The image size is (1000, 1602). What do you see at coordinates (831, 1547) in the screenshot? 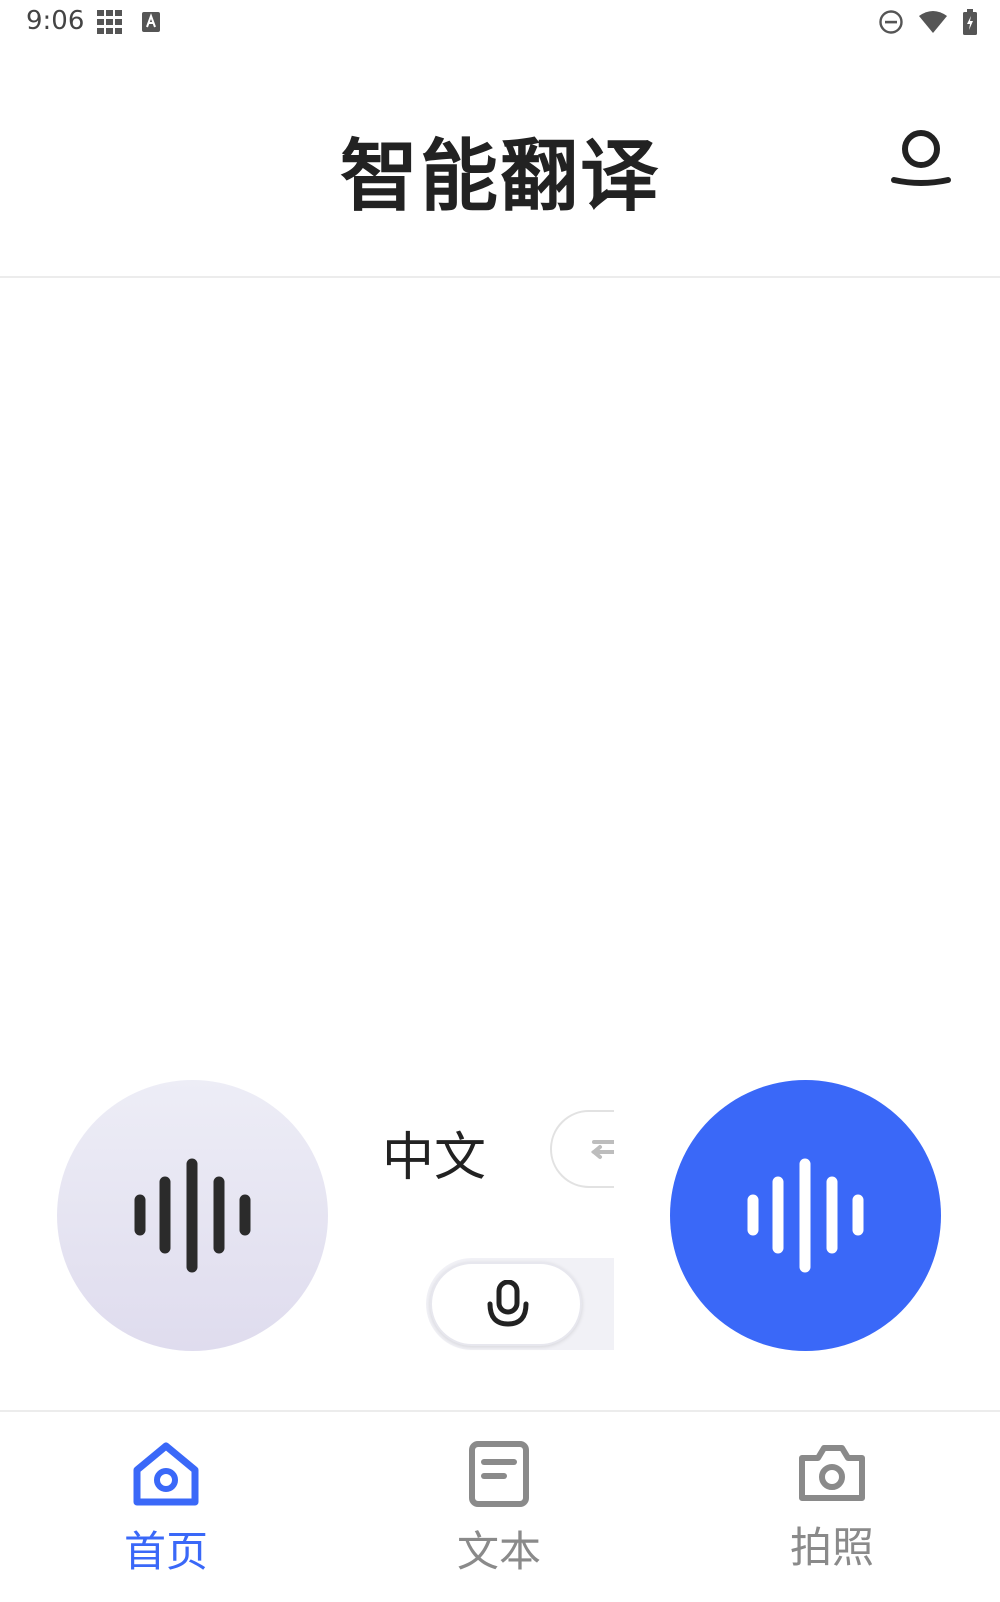
I see `nav-label-photo: 拍照` at bounding box center [831, 1547].